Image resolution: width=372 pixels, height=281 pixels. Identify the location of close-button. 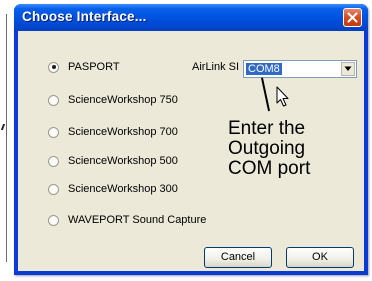
(352, 17).